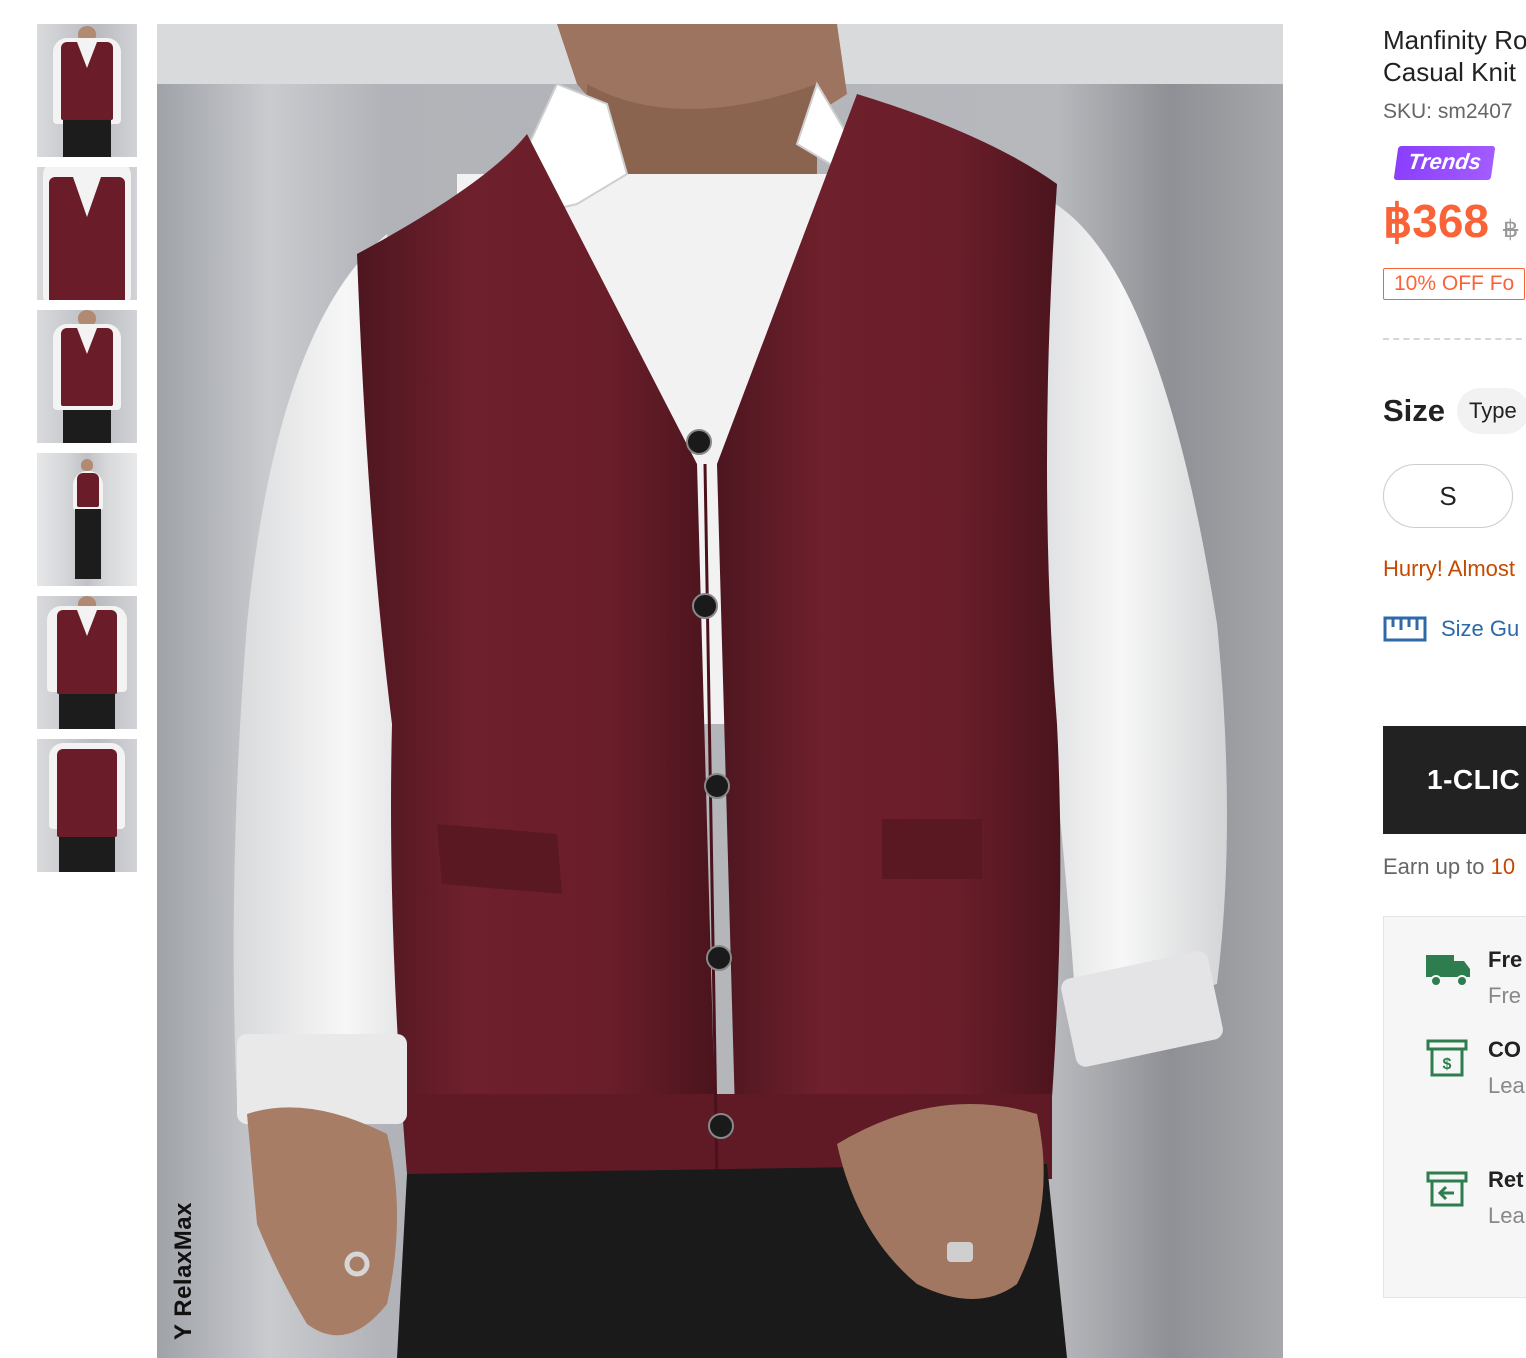  I want to click on stock-warning: Hurry! Almost, so click(1449, 568).